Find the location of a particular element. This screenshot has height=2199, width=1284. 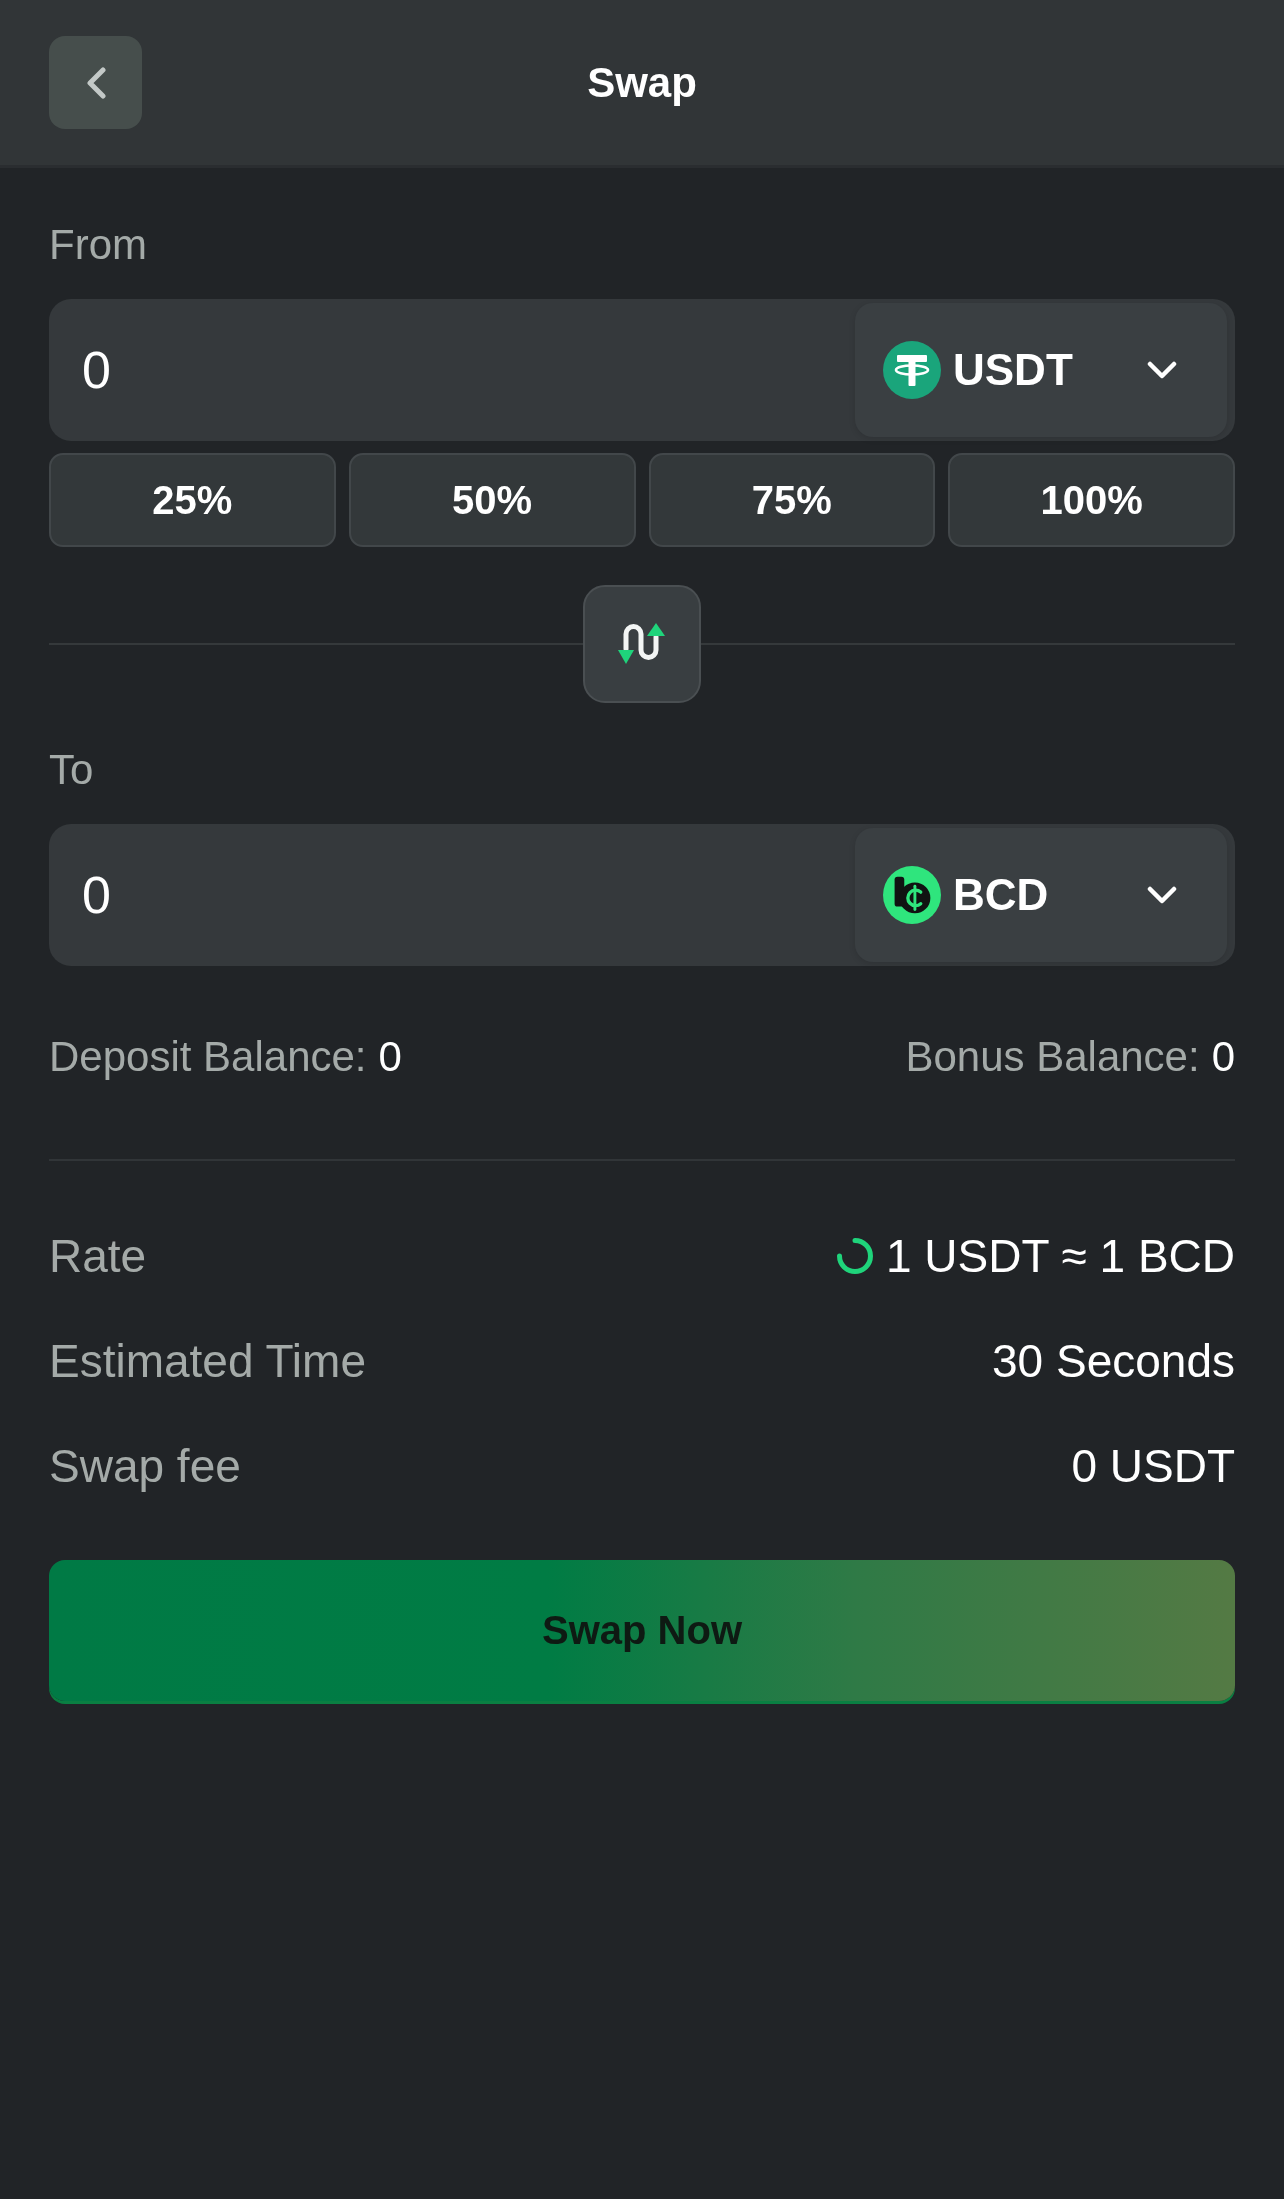

balance-label: Deposit Balance: is located at coordinates (208, 1057).